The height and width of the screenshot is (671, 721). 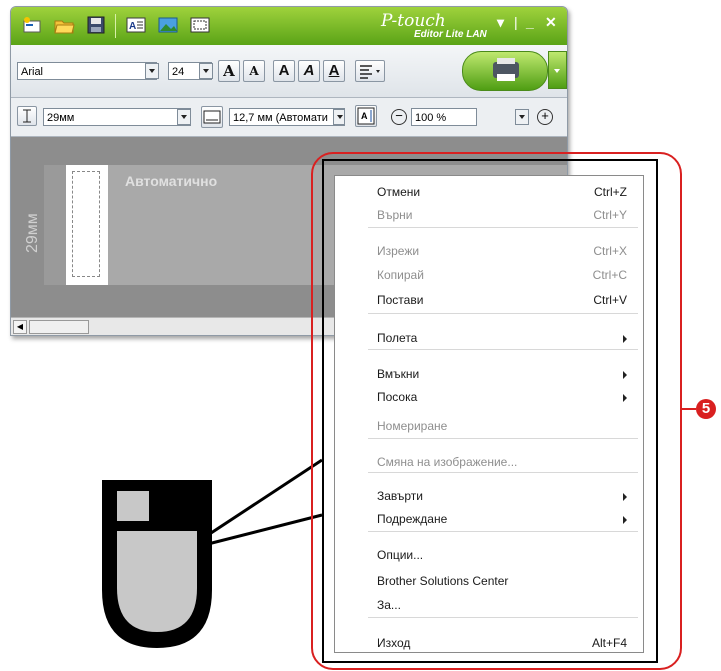 What do you see at coordinates (489, 300) in the screenshot?
I see `menu-item: Постави Ctrl+V` at bounding box center [489, 300].